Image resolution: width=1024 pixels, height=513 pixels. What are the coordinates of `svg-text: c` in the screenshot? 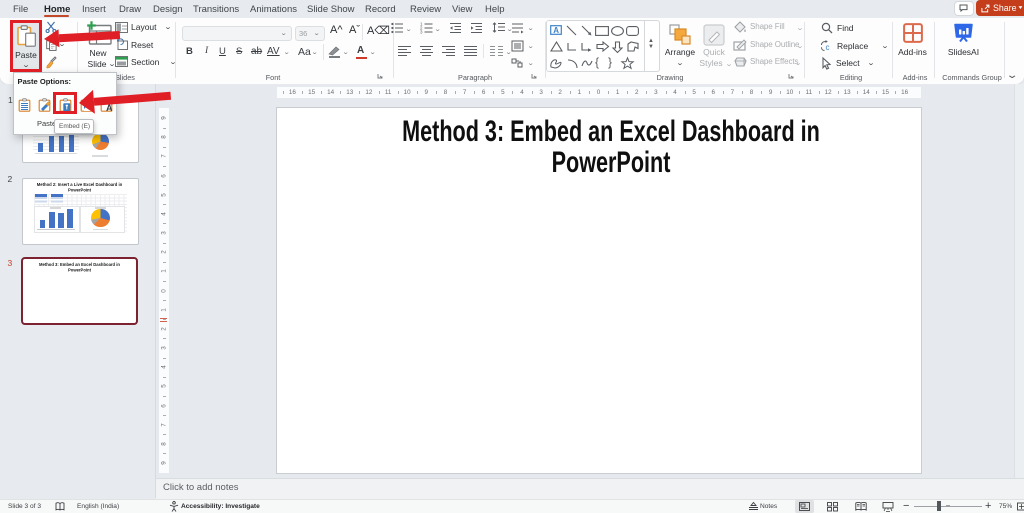 It's located at (828, 47).